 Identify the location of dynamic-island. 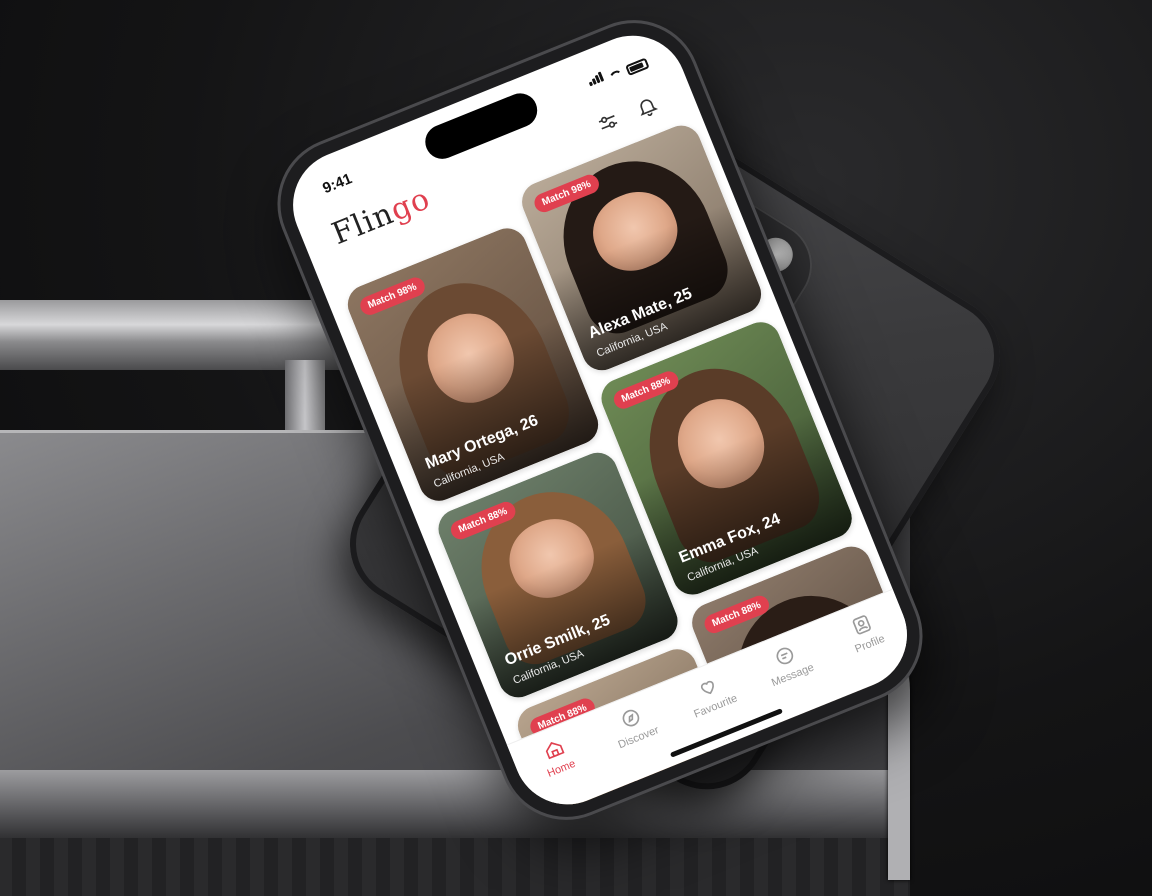
(481, 126).